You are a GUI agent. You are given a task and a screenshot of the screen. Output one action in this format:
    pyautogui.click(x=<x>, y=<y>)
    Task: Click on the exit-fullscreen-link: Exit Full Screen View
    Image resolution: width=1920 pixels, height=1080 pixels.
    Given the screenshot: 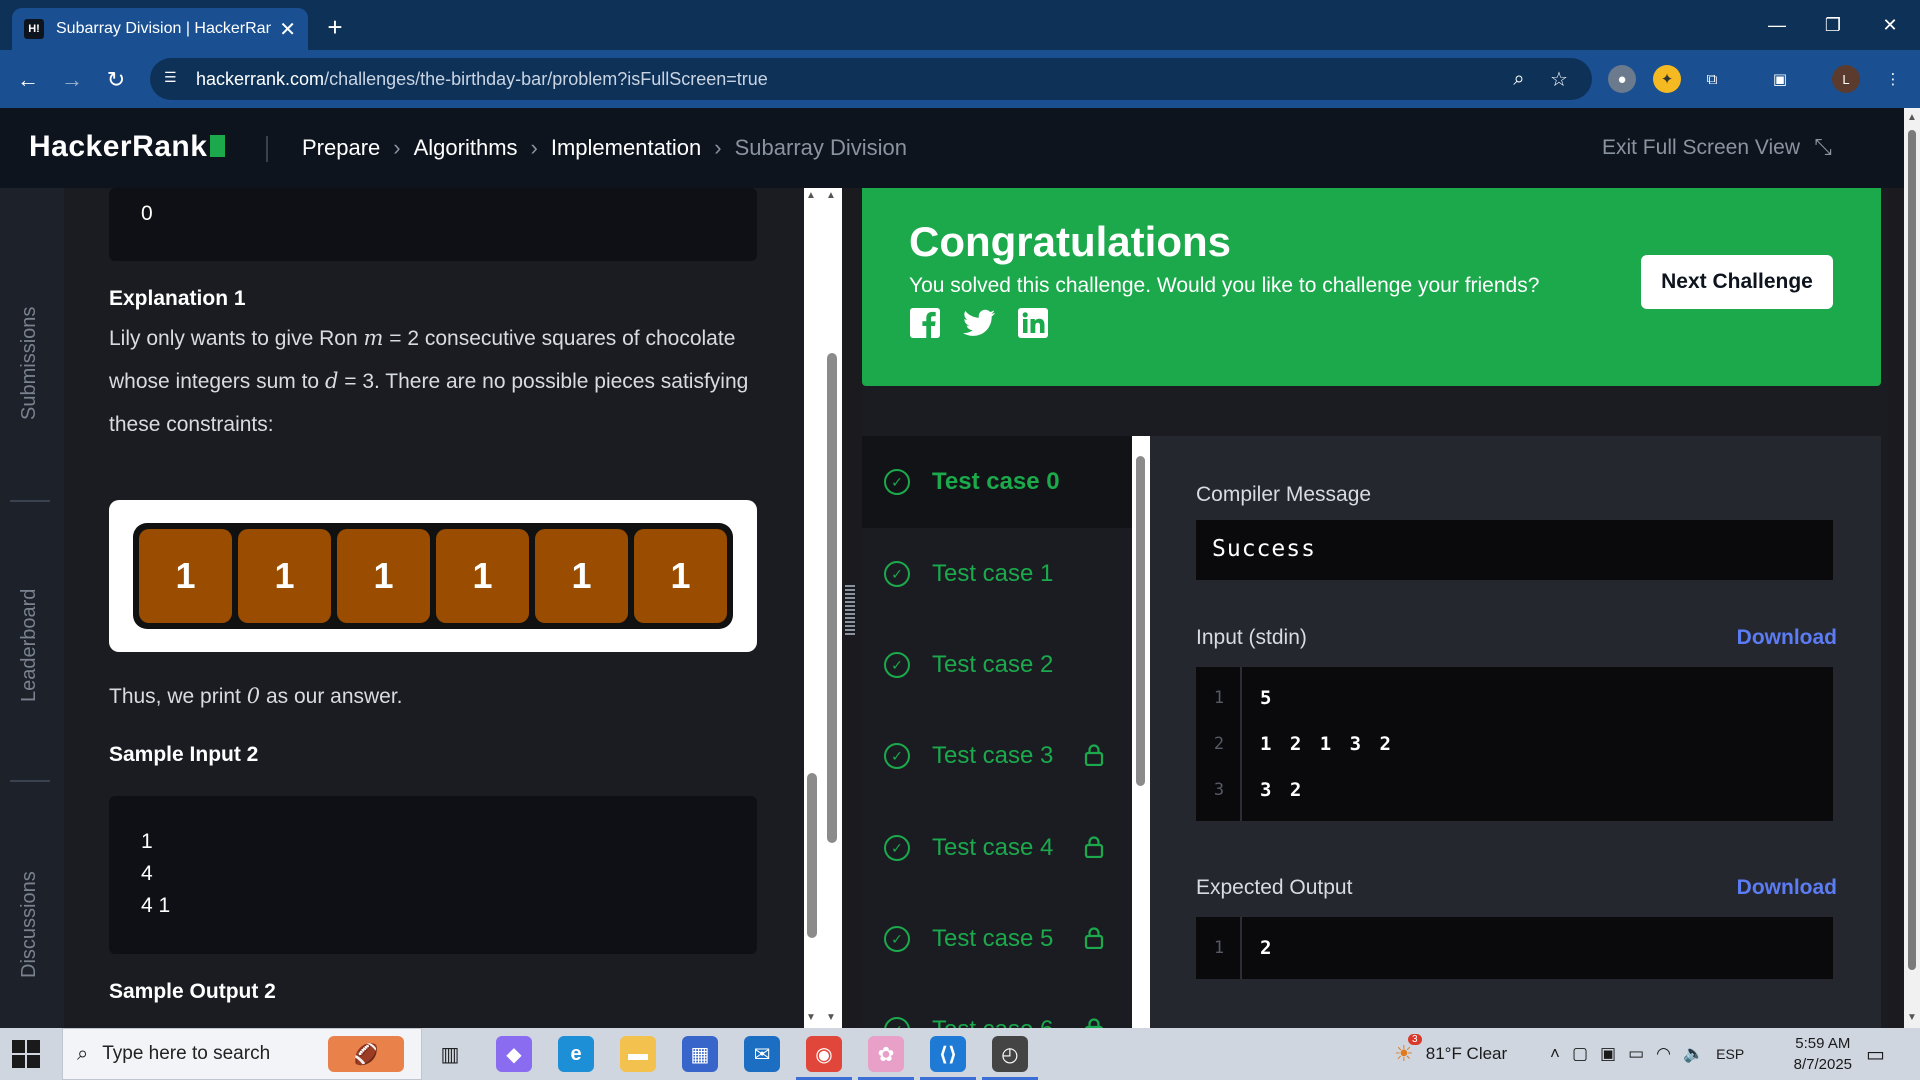 What is the action you would take?
    pyautogui.click(x=1701, y=148)
    